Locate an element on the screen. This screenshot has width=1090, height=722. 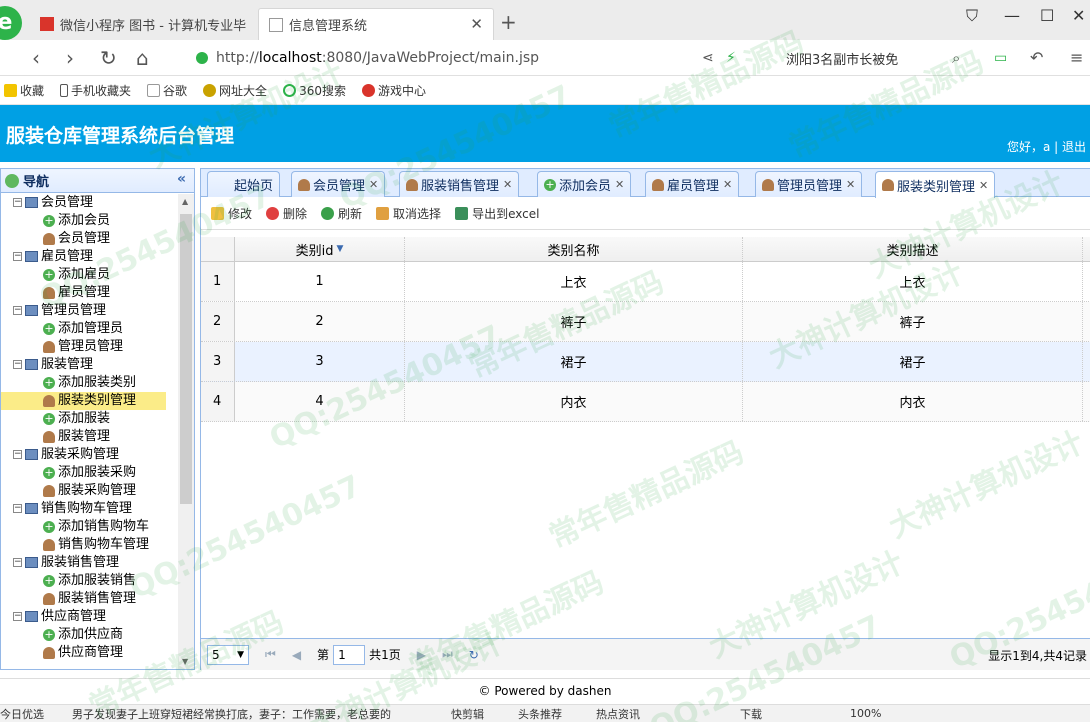
tree-item: 销售购物车管理 is located at coordinates (89, 545).